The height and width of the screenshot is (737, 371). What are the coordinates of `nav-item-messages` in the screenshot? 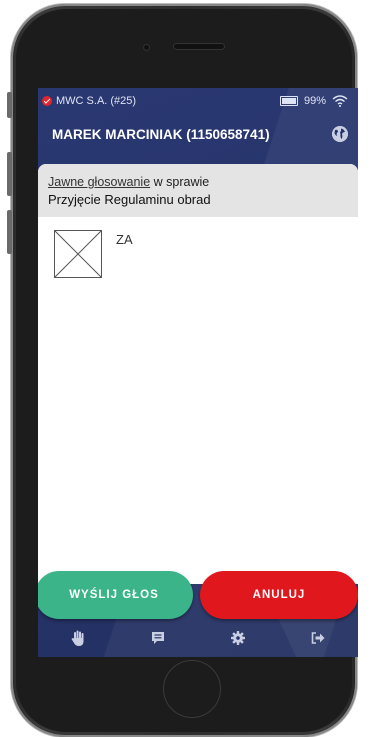 It's located at (158, 638).